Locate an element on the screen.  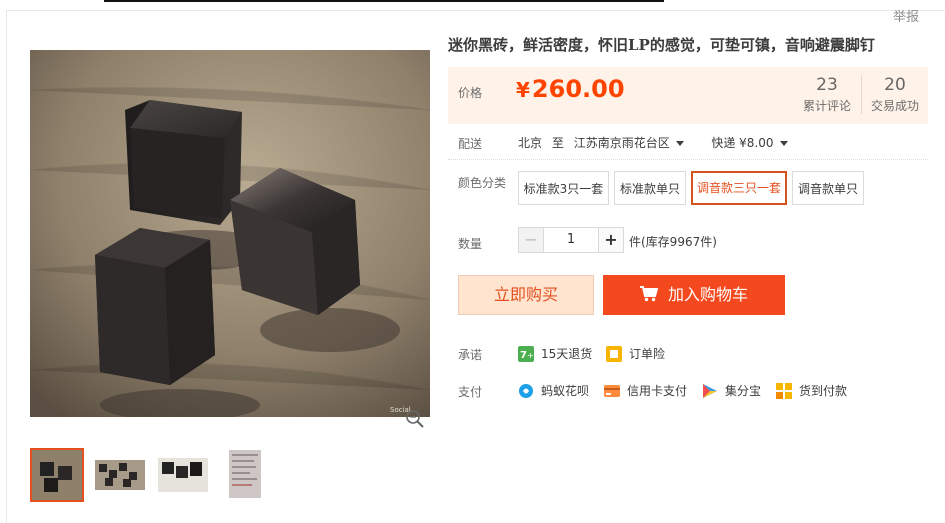
delivery-destination-select: 江苏南京雨花台区 is located at coordinates (629, 143).